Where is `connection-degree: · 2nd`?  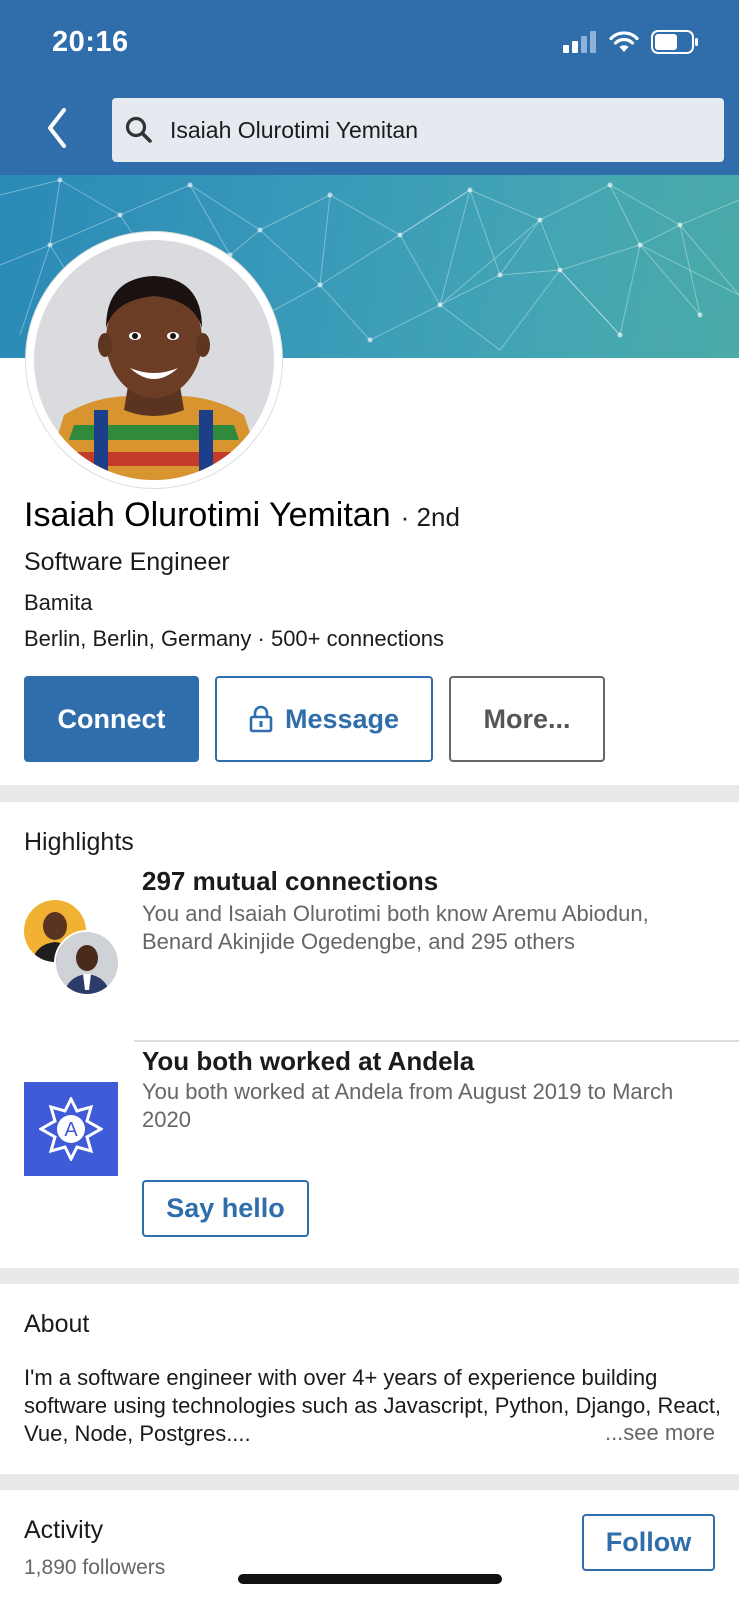
connection-degree: · 2nd is located at coordinates (430, 517).